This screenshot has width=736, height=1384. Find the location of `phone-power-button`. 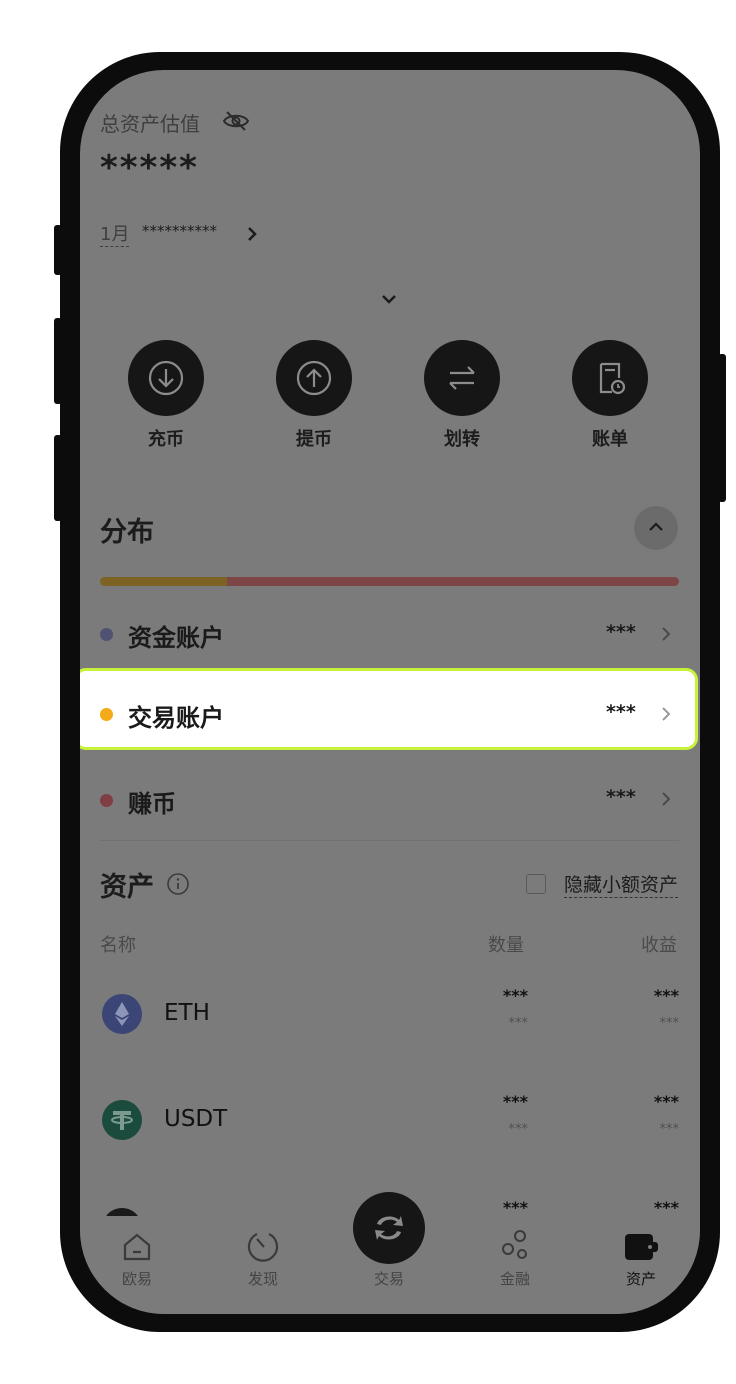

phone-power-button is located at coordinates (722, 428).